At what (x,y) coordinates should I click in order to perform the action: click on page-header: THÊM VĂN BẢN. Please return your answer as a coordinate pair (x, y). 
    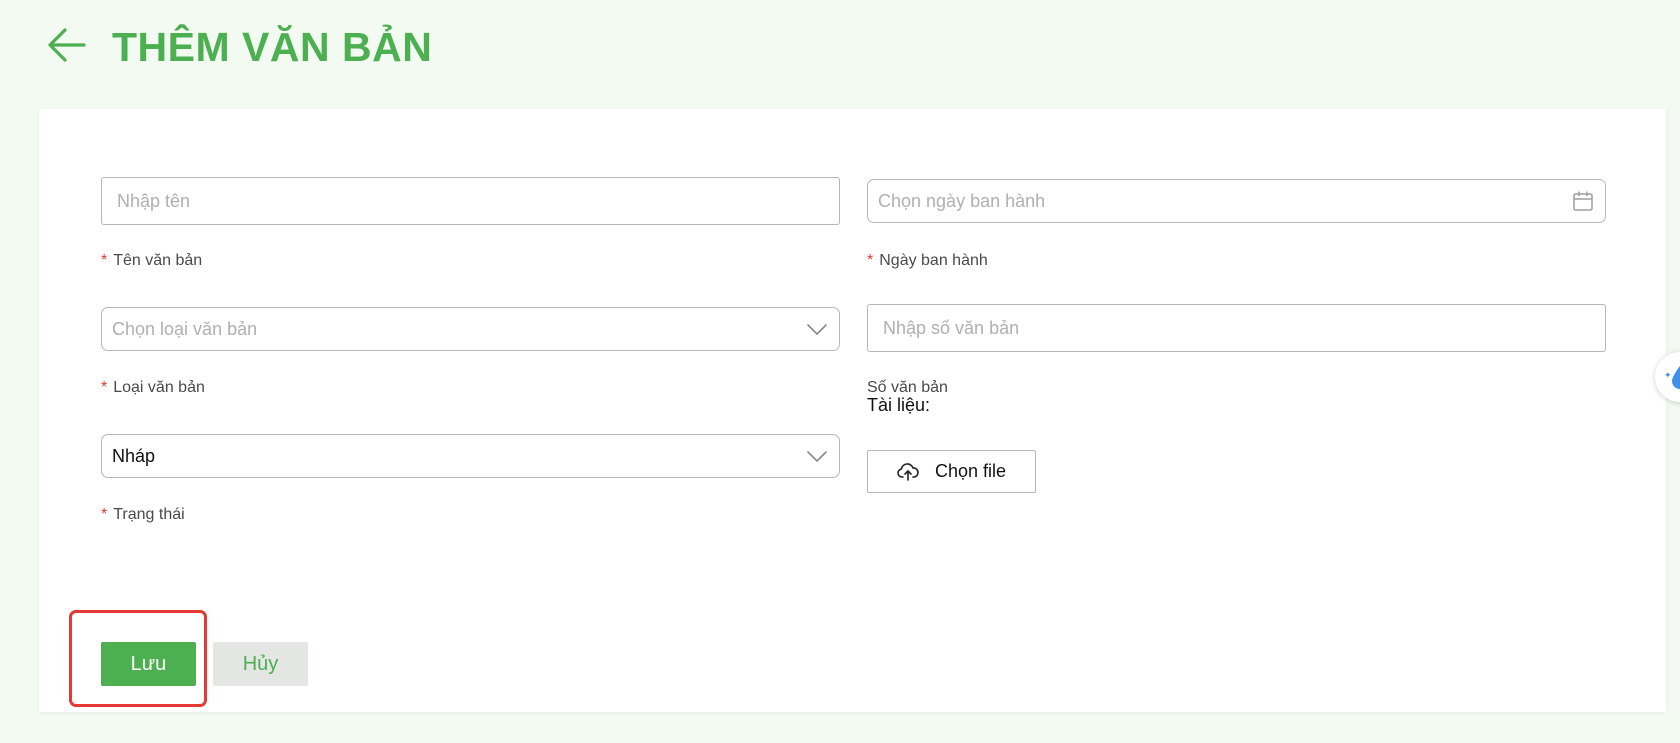
    Looking at the image, I should click on (238, 47).